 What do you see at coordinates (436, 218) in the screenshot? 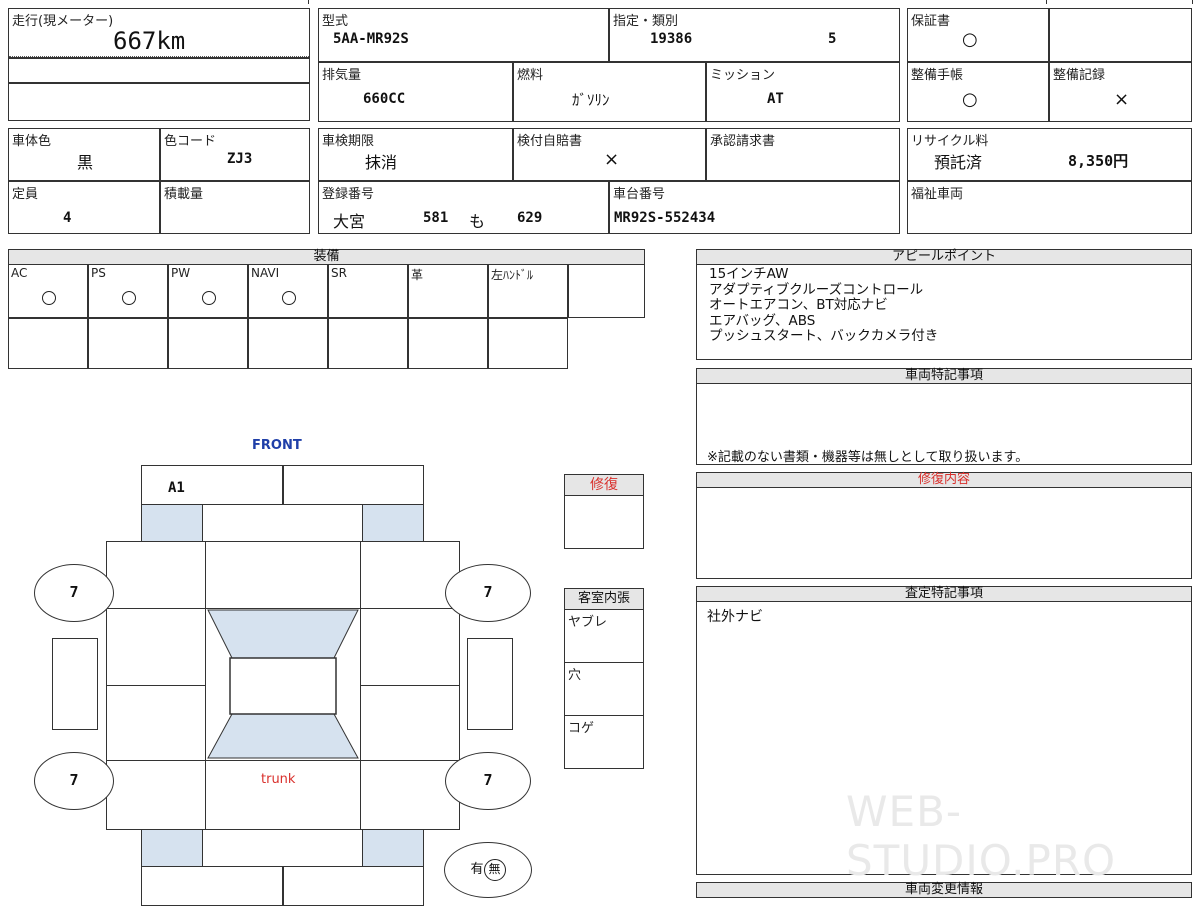
I see `registration-class: 581` at bounding box center [436, 218].